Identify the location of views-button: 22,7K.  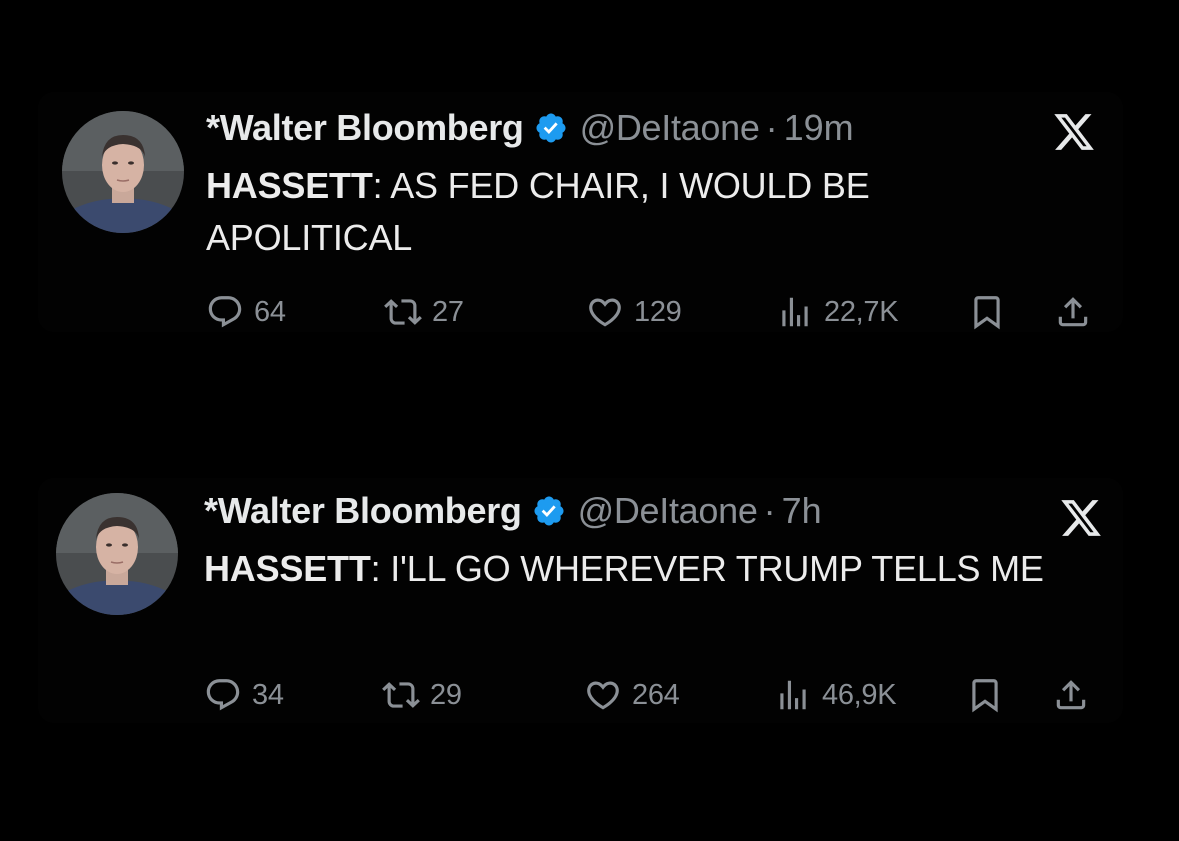
(837, 312).